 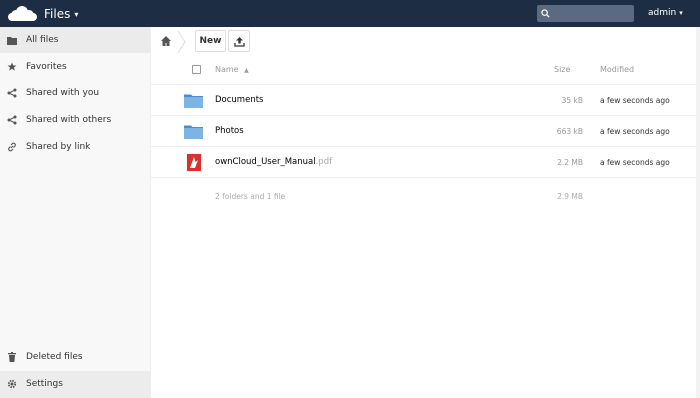 I want to click on file-extension: .pdf, so click(x=324, y=162).